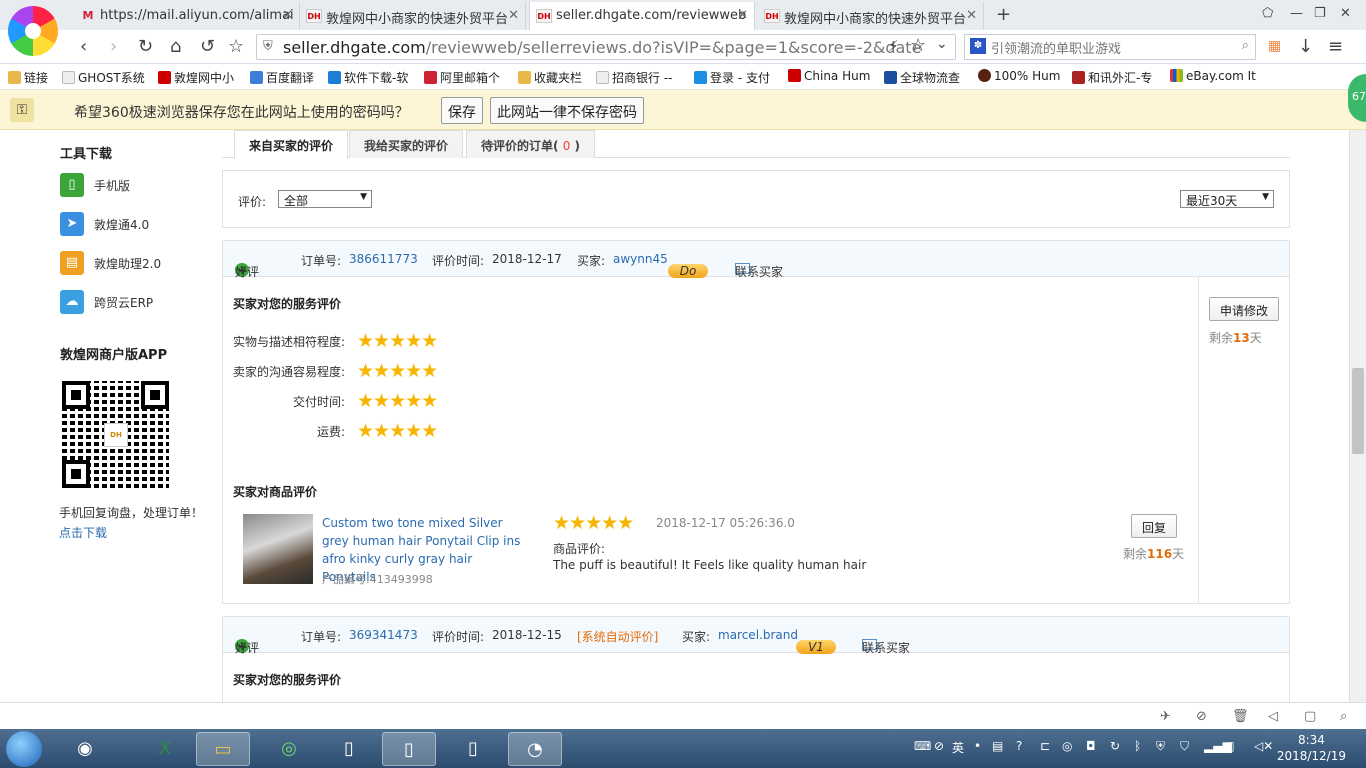 This screenshot has width=1366, height=768. I want to click on bookmark-item: 招商银行 --, so click(634, 77).